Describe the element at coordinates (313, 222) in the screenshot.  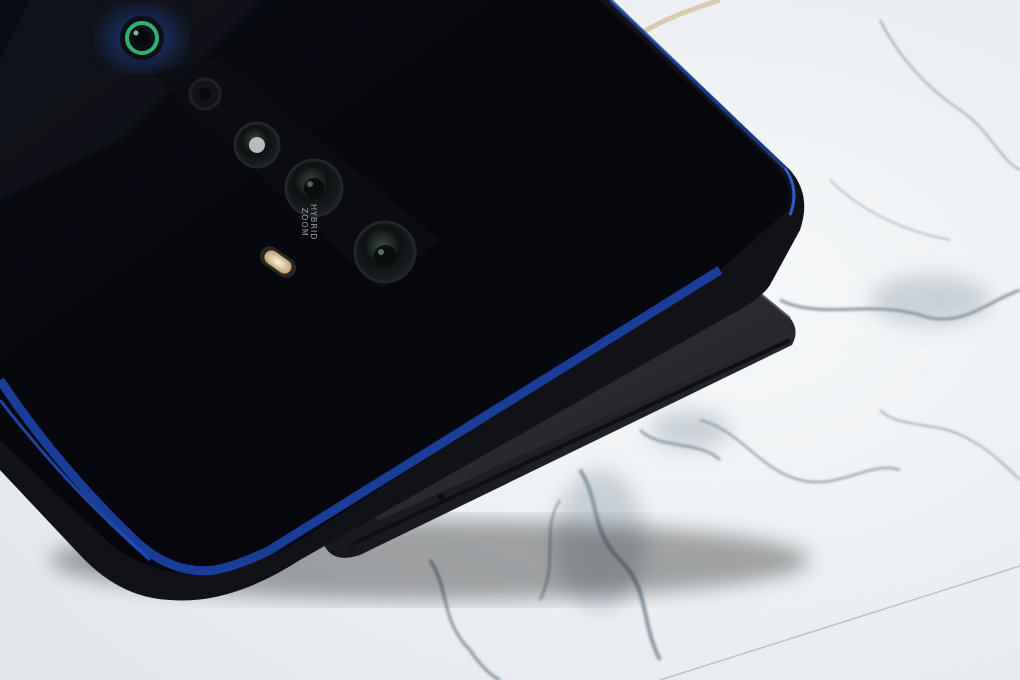
I see `engraving-line-1: HYBRID` at that location.